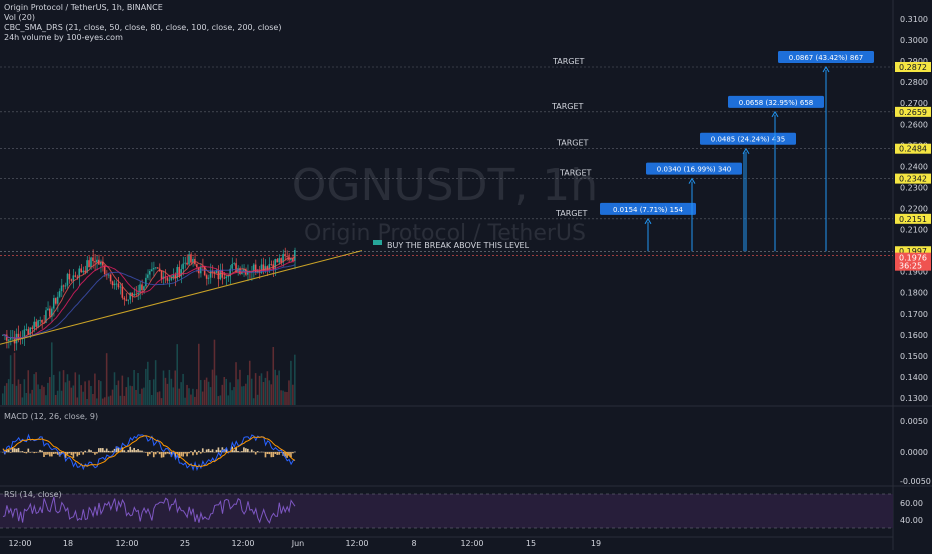  What do you see at coordinates (63, 38) in the screenshot?
I see `indicator-24h-volume: 24h volume by 100-eyes.com` at bounding box center [63, 38].